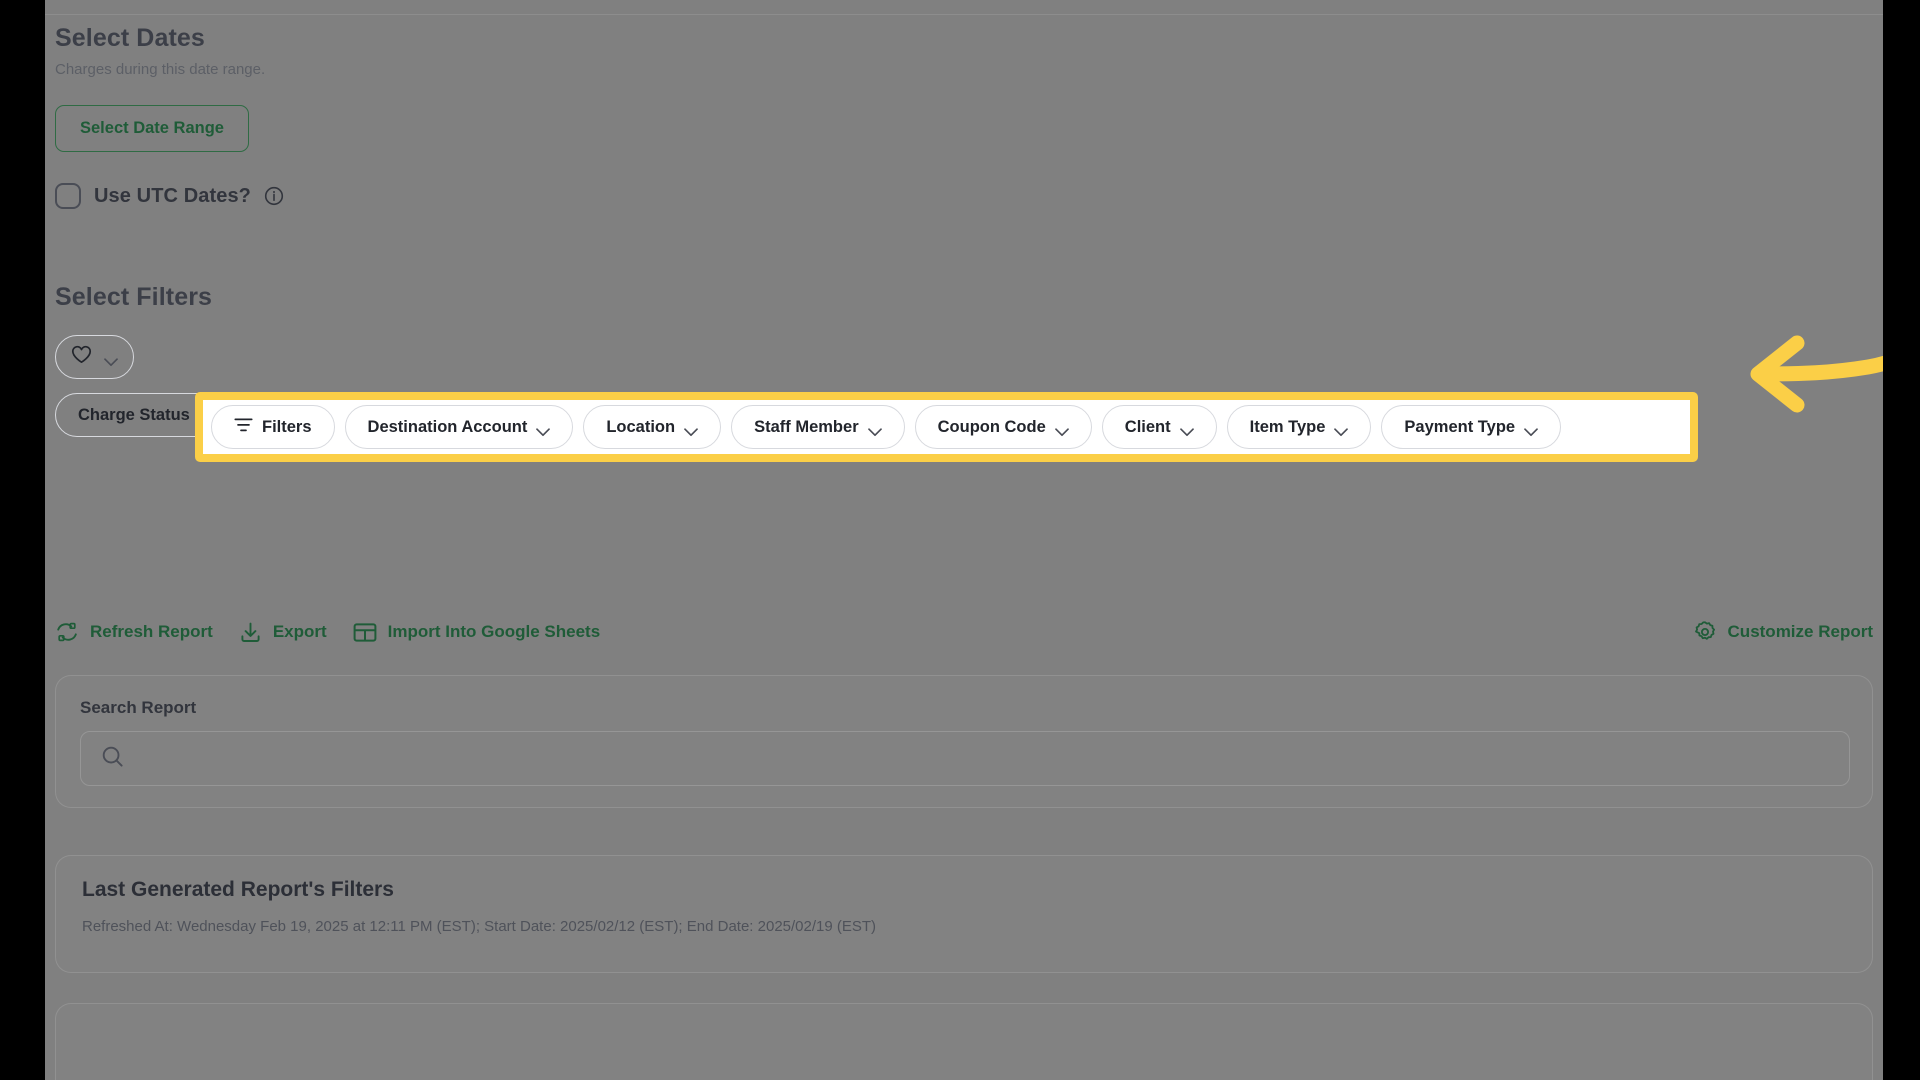 The image size is (1920, 1080). I want to click on export-button: Export, so click(283, 632).